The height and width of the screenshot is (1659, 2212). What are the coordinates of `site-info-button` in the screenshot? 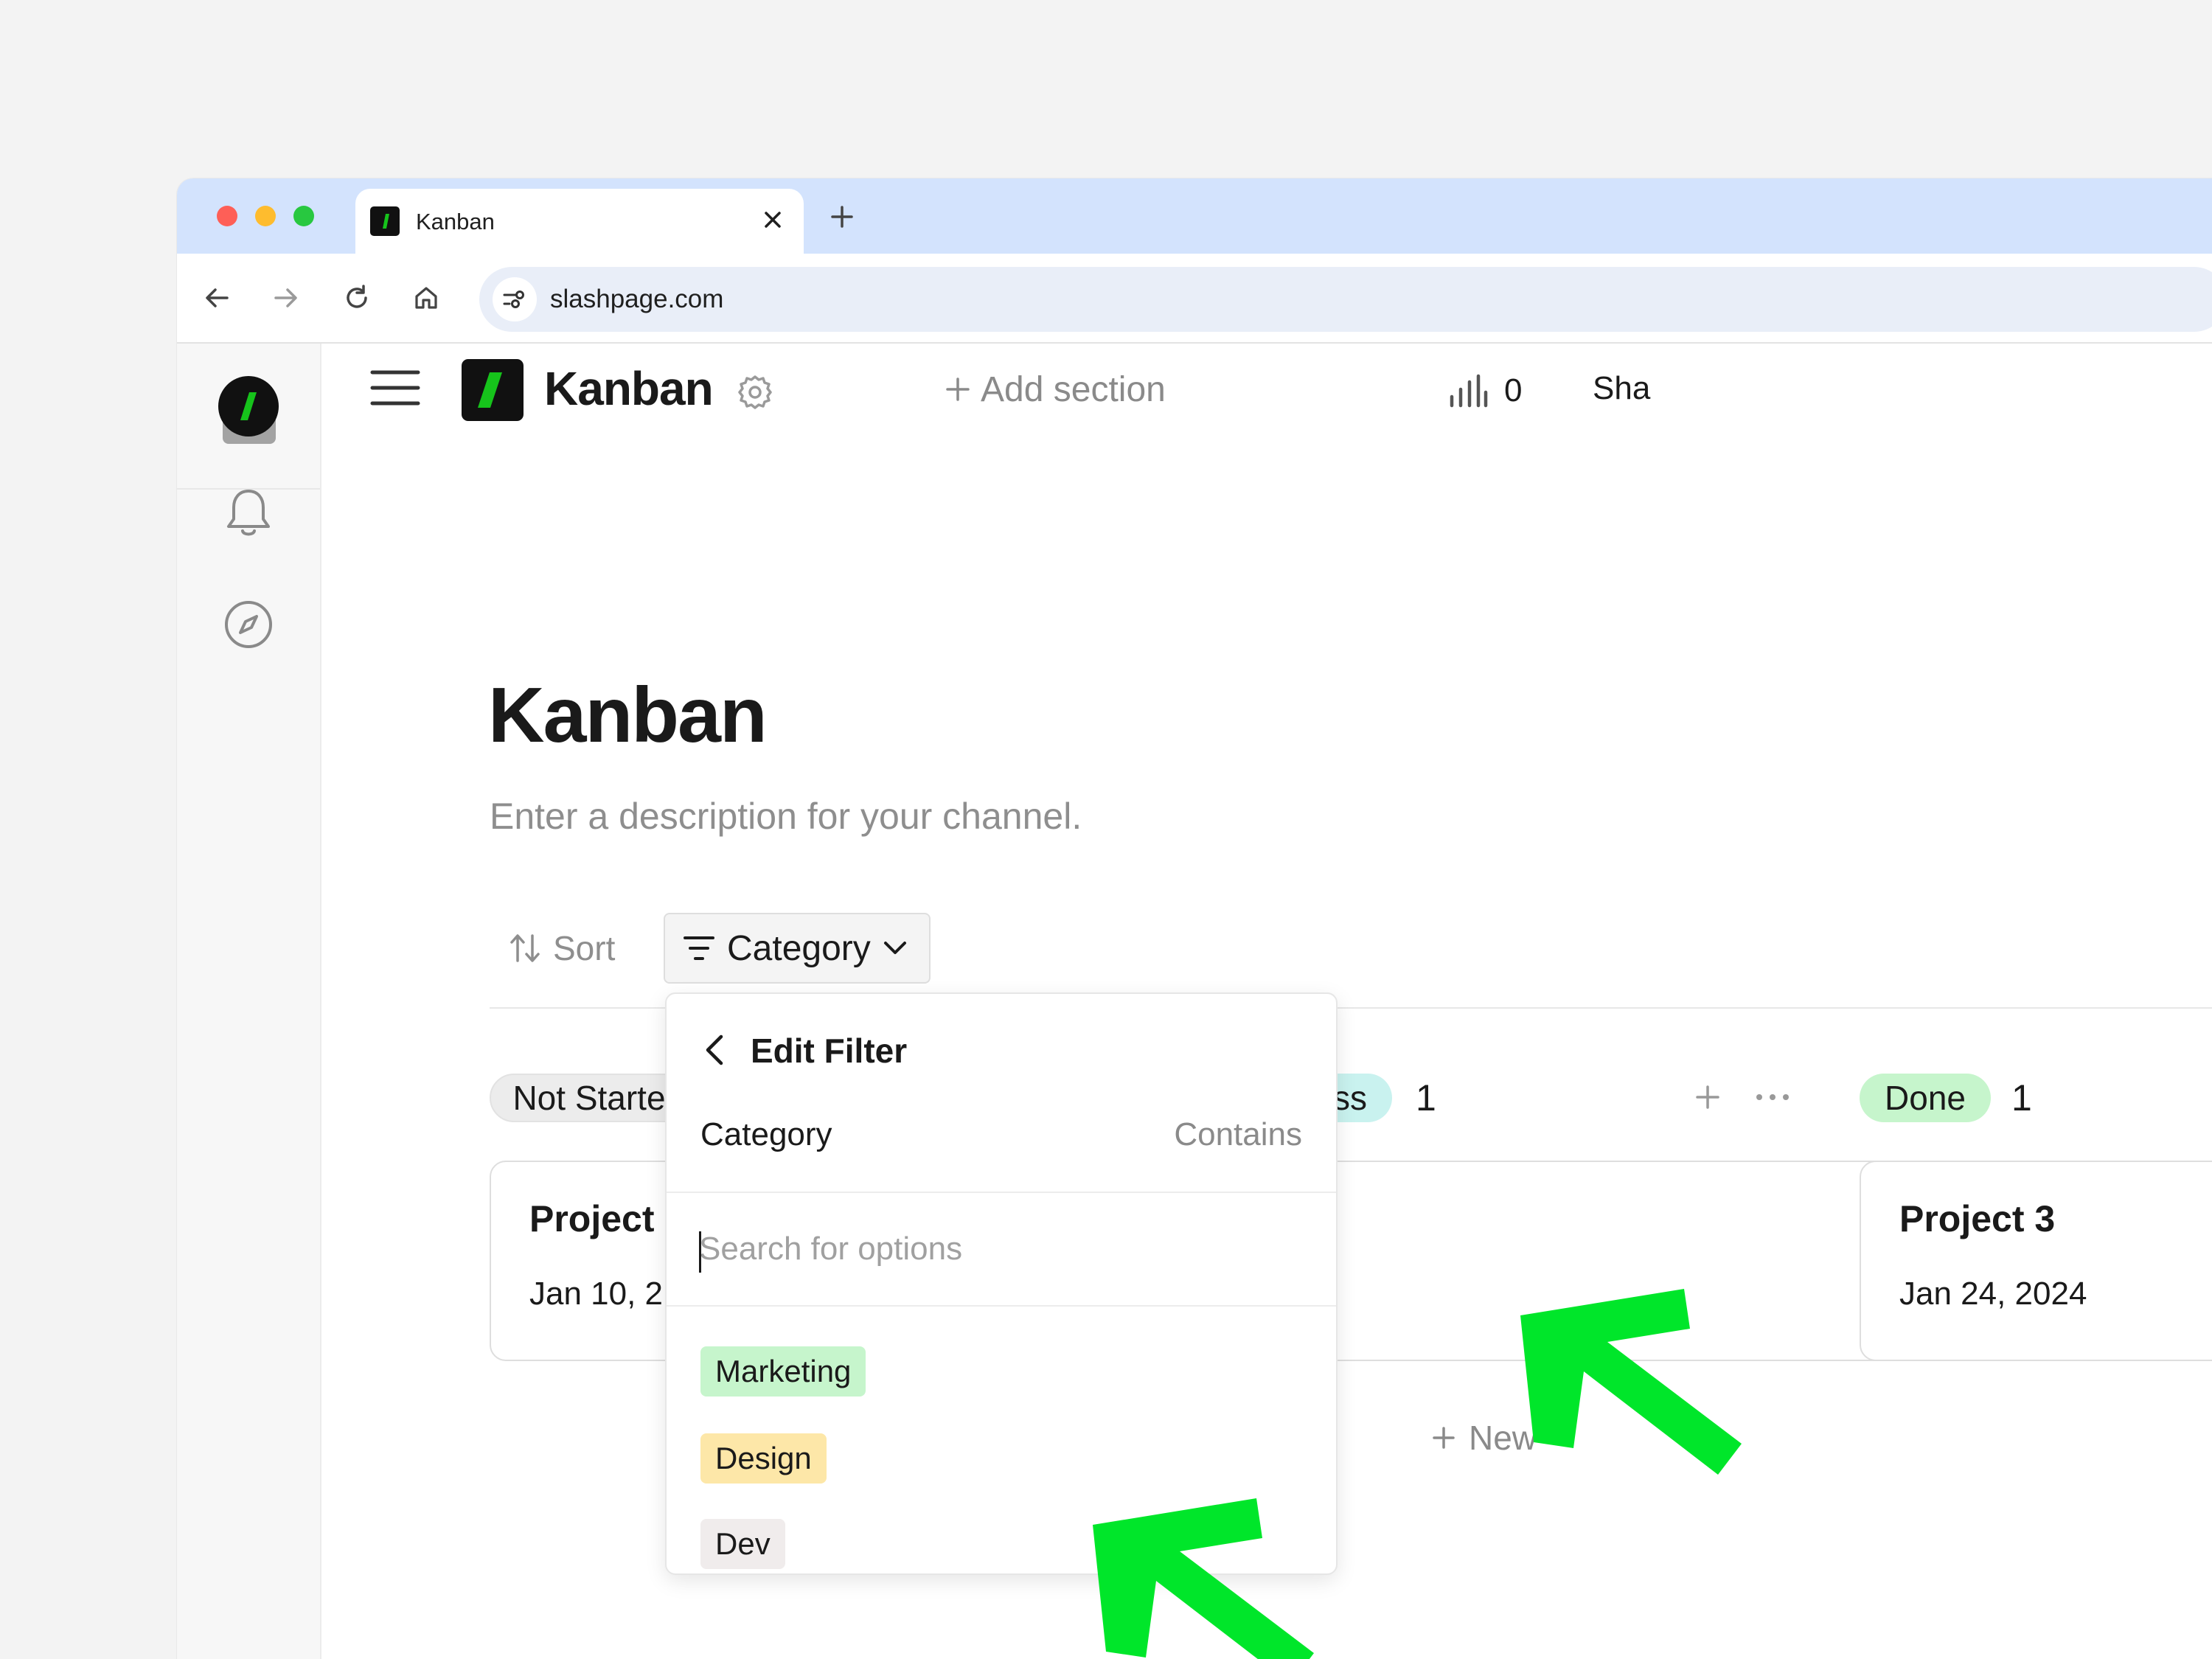 It's located at (515, 299).